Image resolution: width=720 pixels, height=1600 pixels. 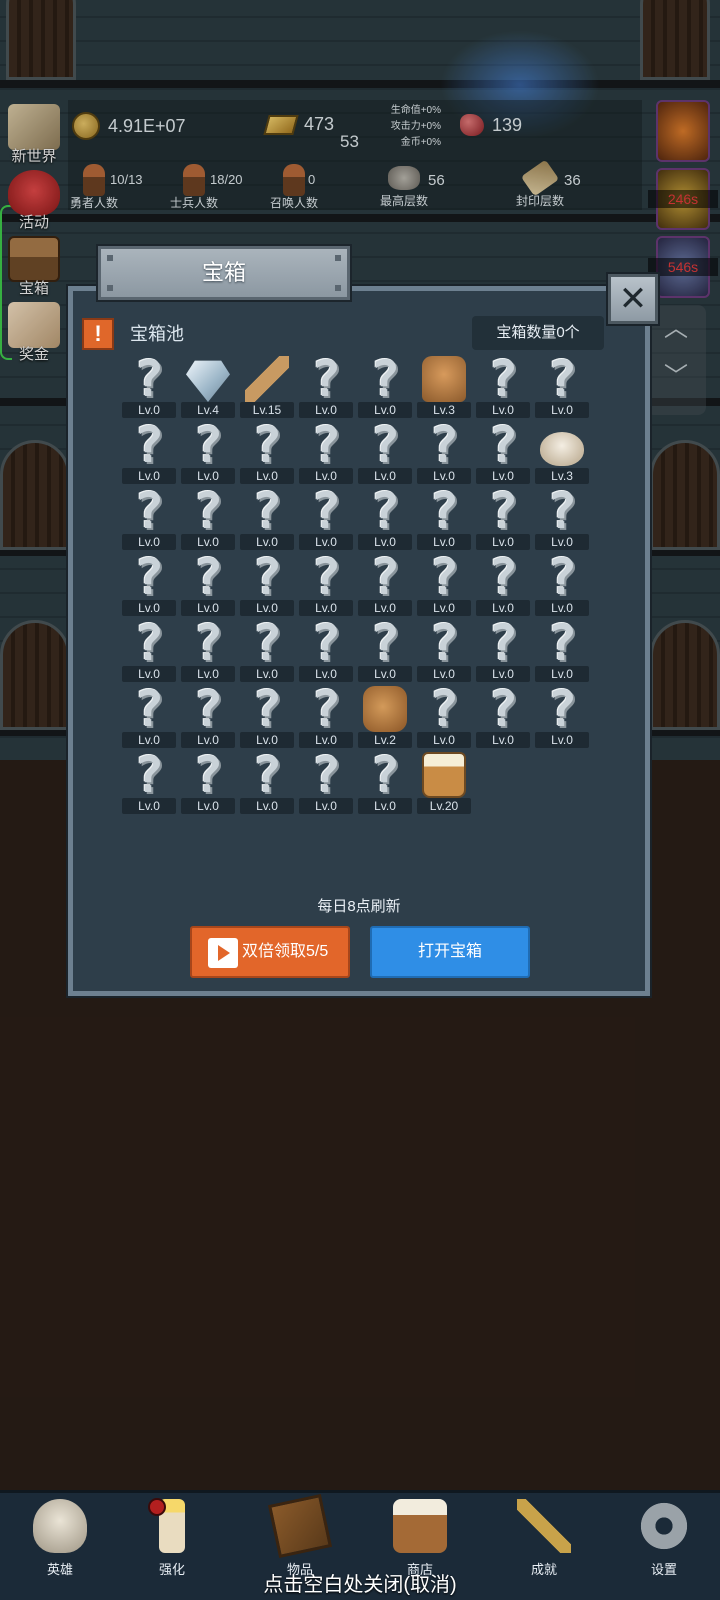 I want to click on item-slot: Lv.4, so click(x=208, y=388).